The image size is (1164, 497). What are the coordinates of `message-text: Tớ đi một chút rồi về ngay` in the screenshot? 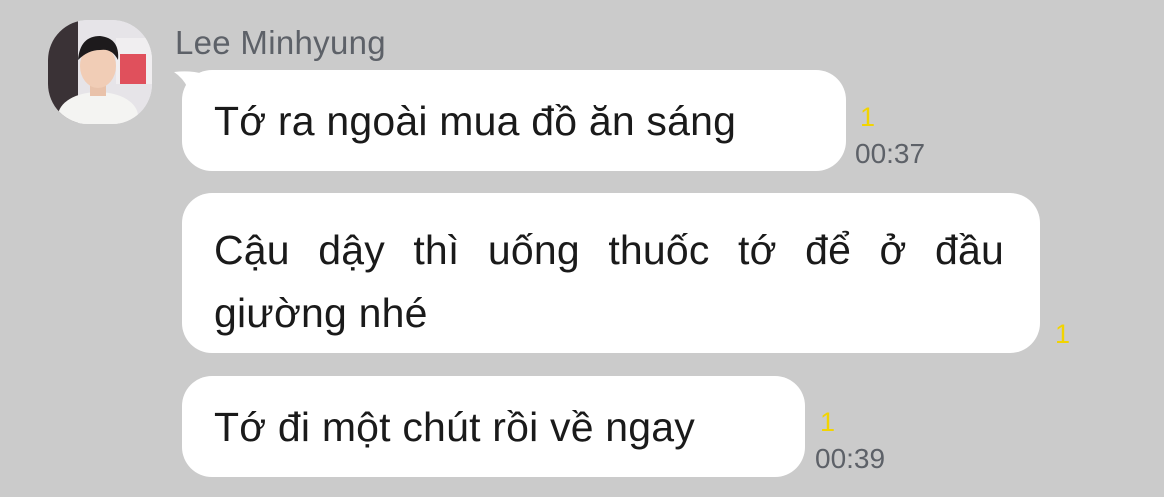 It's located at (455, 427).